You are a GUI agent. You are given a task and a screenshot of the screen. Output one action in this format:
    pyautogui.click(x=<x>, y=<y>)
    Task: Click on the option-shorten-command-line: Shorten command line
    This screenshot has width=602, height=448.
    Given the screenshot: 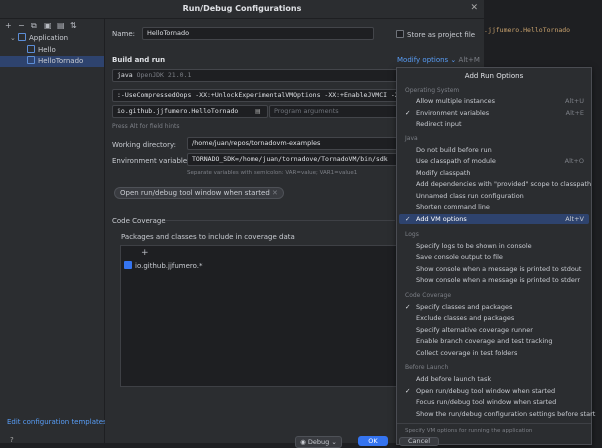 What is the action you would take?
    pyautogui.click(x=494, y=207)
    